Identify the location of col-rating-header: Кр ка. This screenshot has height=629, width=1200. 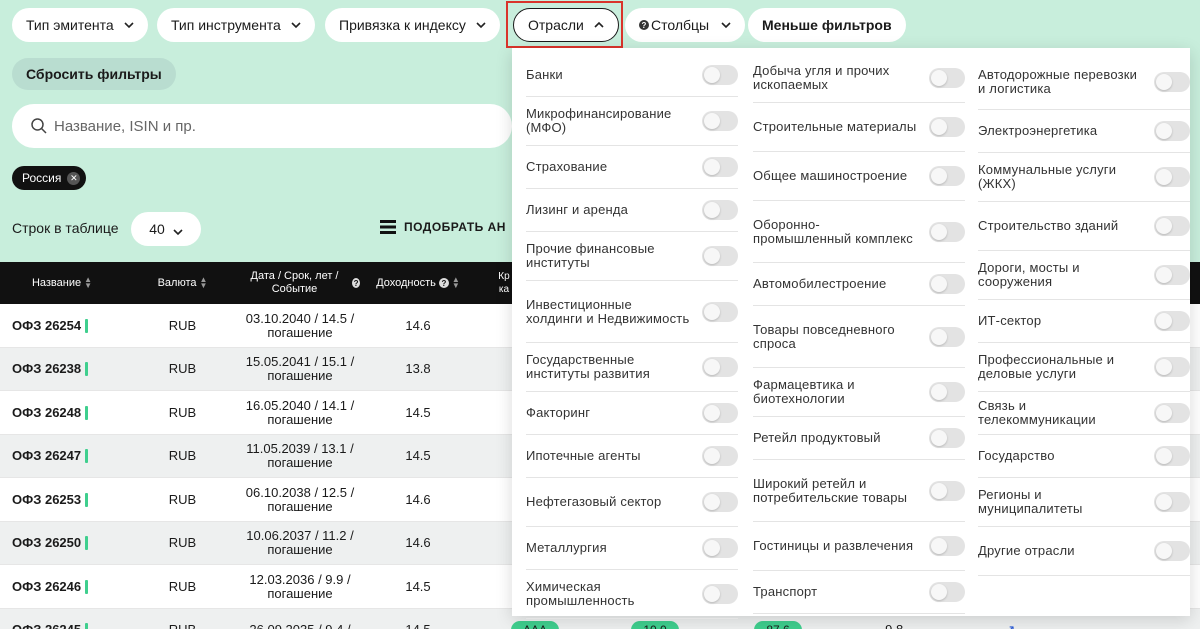
(504, 283).